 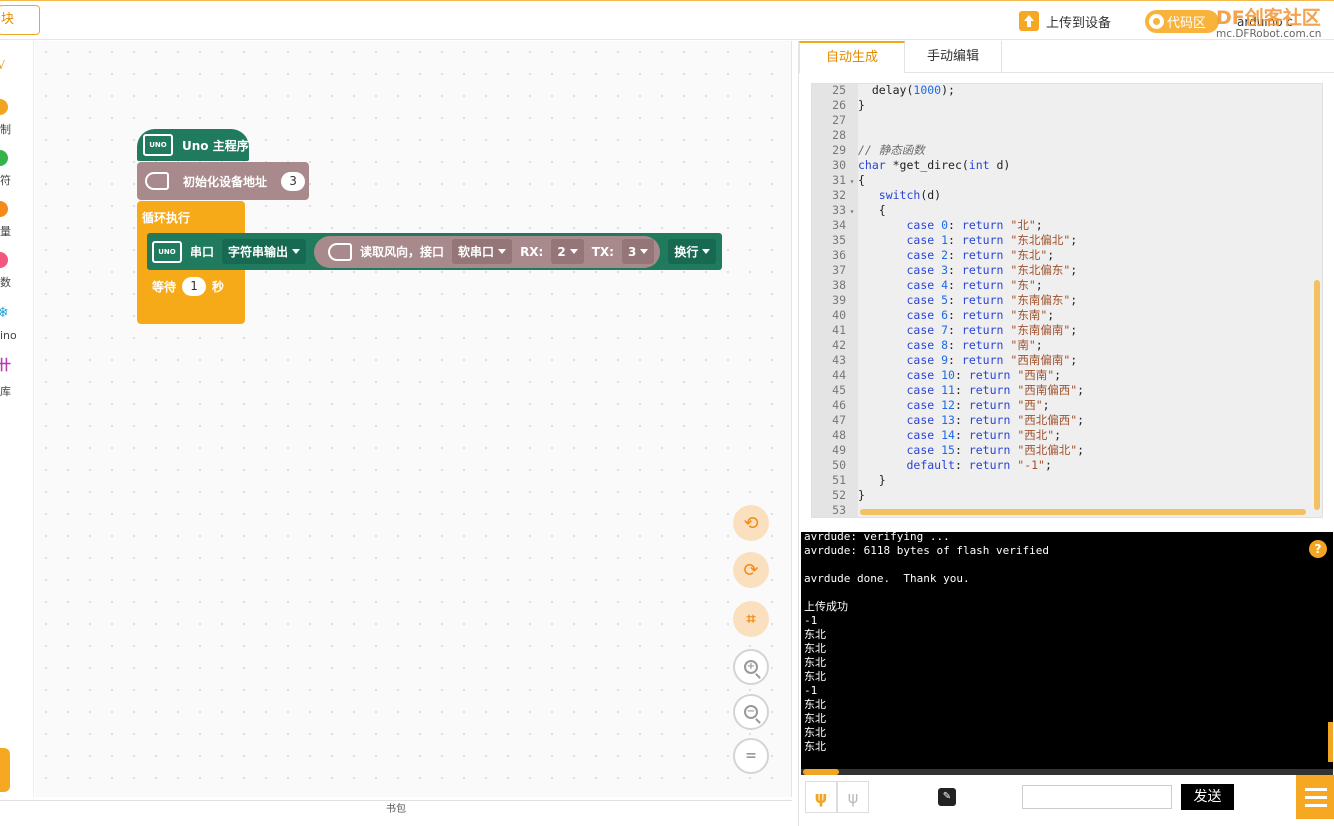 What do you see at coordinates (839, 135) in the screenshot?
I see `line-number: 28` at bounding box center [839, 135].